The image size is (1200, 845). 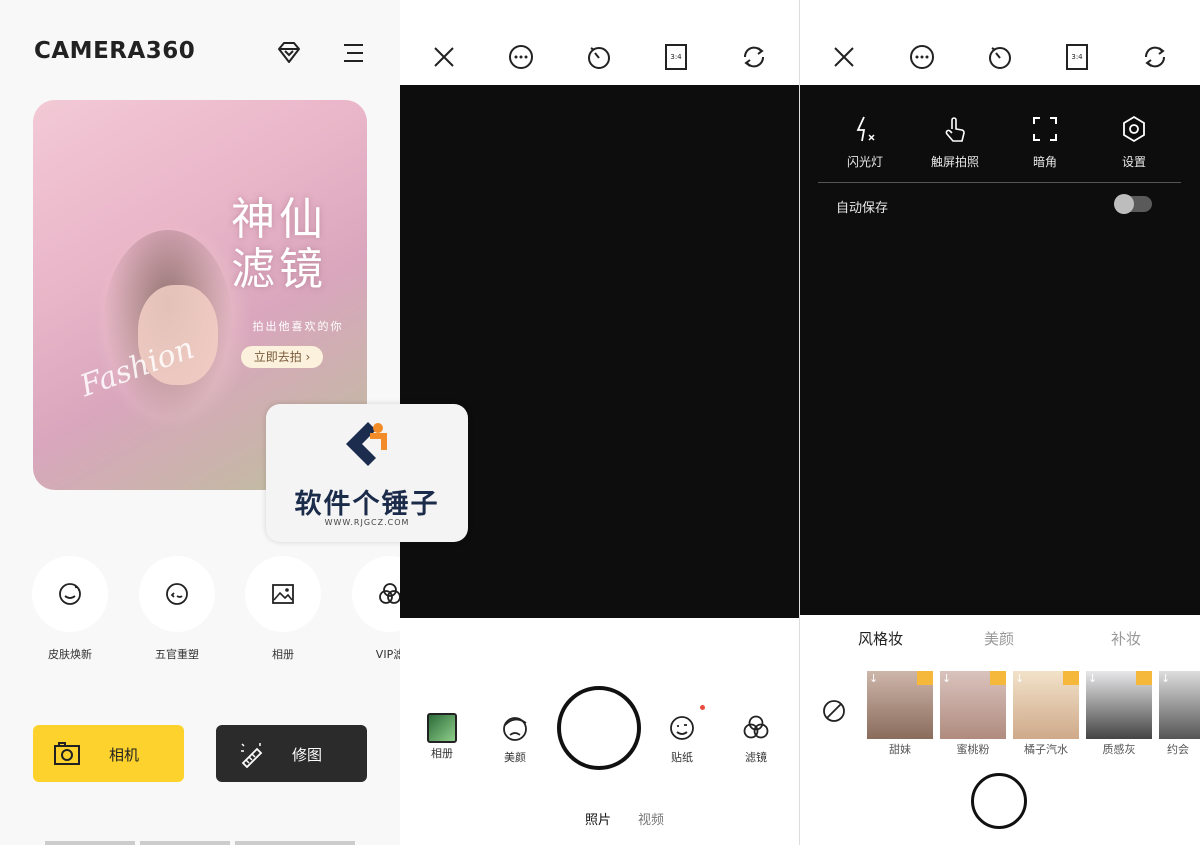 I want to click on watermark-badge: 软件个锤子 WWW.RJGCZ.COM, so click(x=367, y=473).